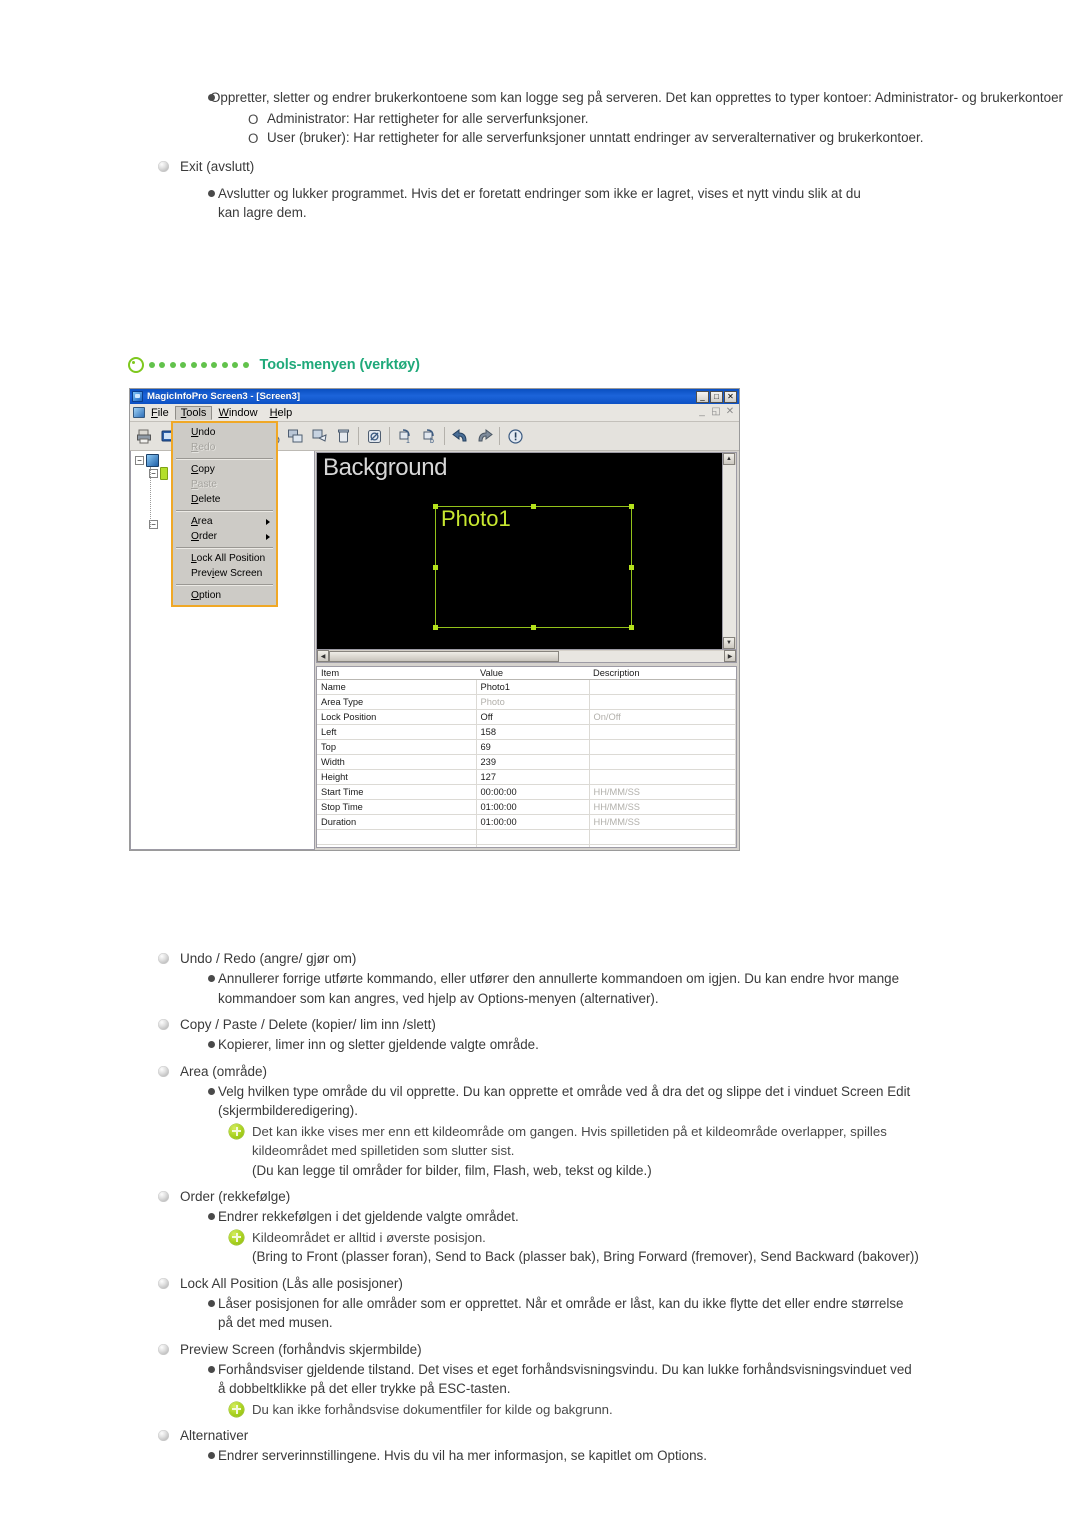  I want to click on scroll-right-button: ▶, so click(730, 656).